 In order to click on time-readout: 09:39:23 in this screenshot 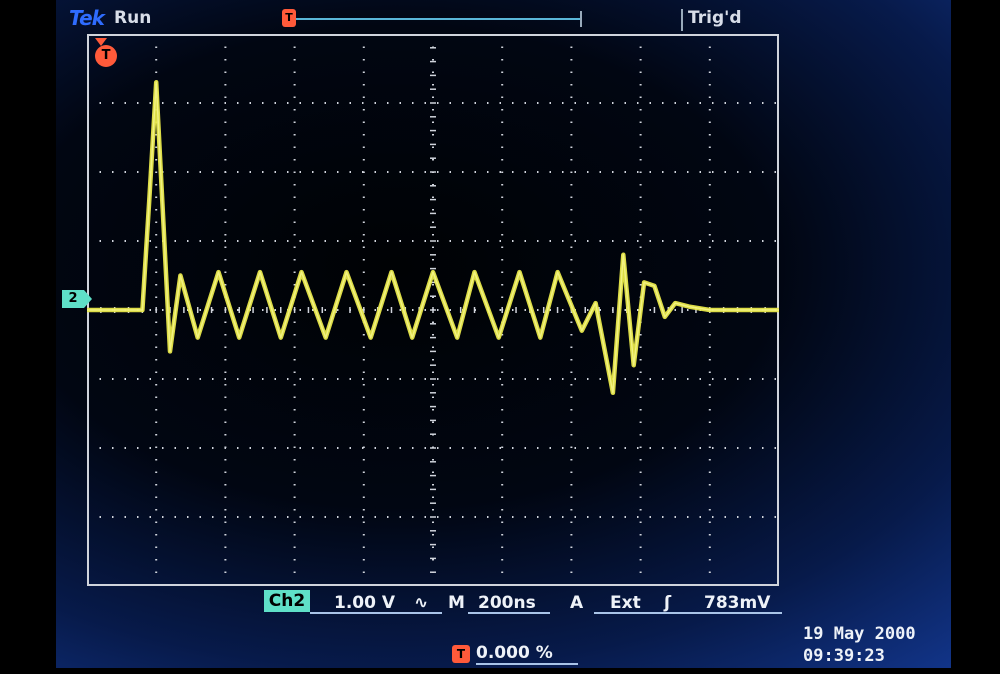, I will do `click(844, 656)`.